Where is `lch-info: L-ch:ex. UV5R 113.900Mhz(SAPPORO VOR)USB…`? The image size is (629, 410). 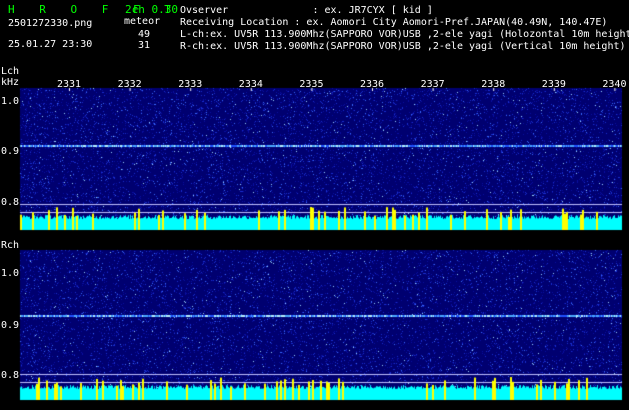 lch-info: L-ch:ex. UV5R 113.900Mhz(SAPPORO VOR)USB… is located at coordinates (404, 34).